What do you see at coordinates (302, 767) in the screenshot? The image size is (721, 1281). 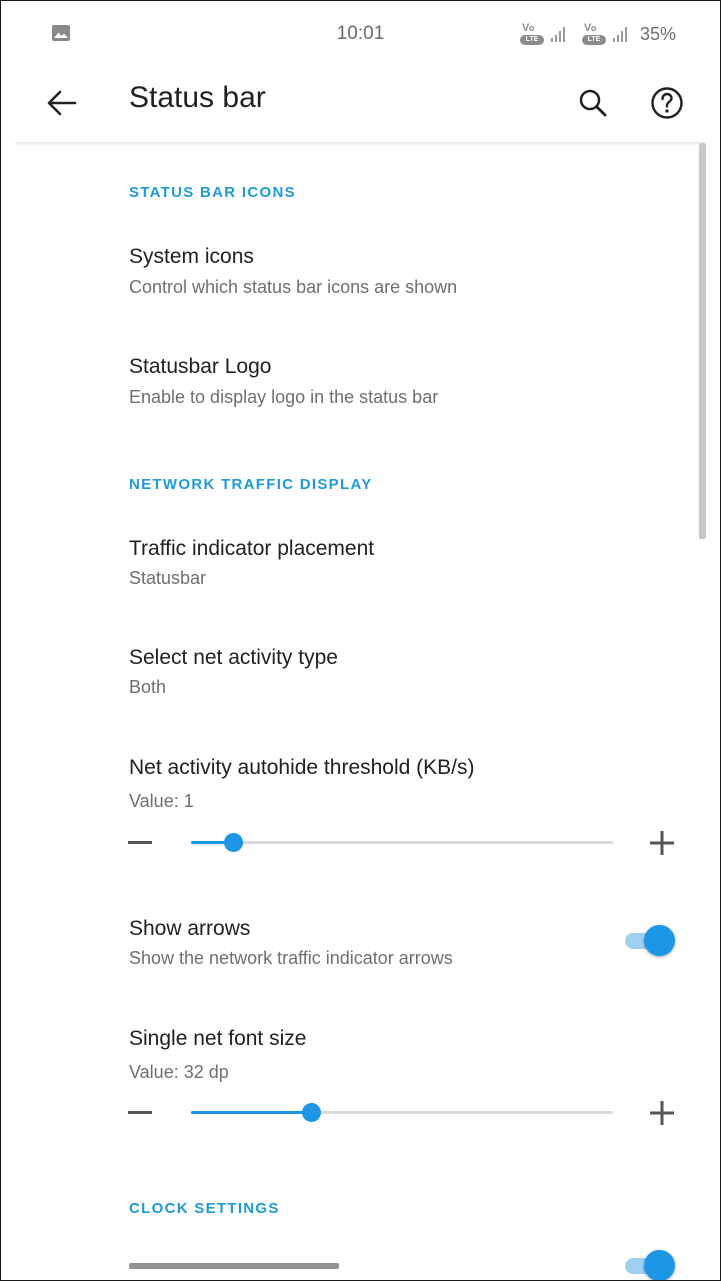 I see `pref-title-autohide-threshold: Net activity autohide threshold (KB/s)` at bounding box center [302, 767].